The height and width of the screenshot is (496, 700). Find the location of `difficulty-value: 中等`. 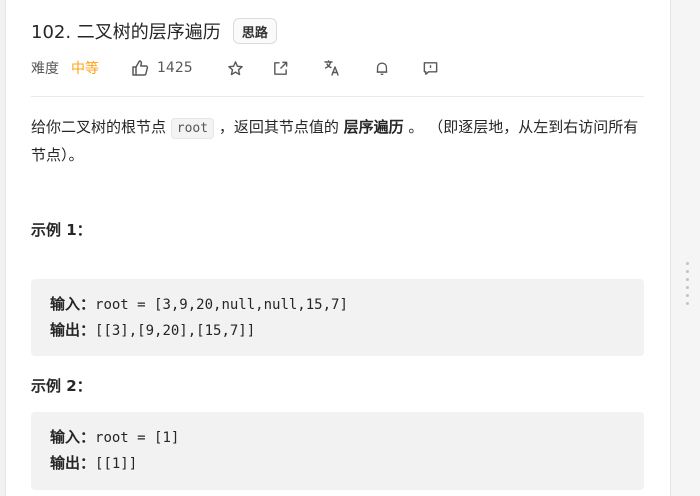

difficulty-value: 中等 is located at coordinates (85, 69).